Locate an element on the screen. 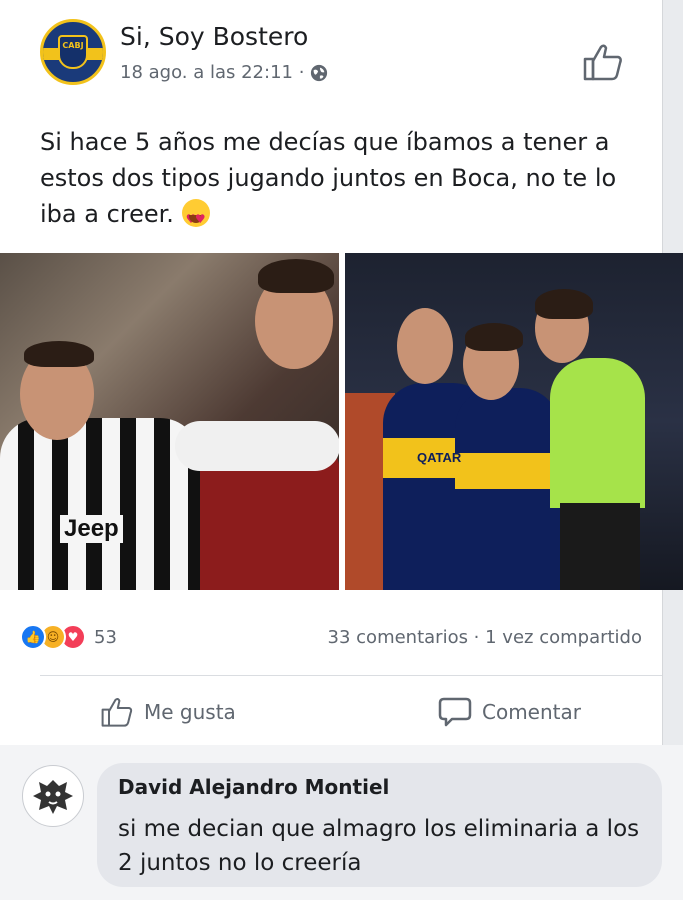 The image size is (683, 900). comment-button: Comentar is located at coordinates (509, 712).